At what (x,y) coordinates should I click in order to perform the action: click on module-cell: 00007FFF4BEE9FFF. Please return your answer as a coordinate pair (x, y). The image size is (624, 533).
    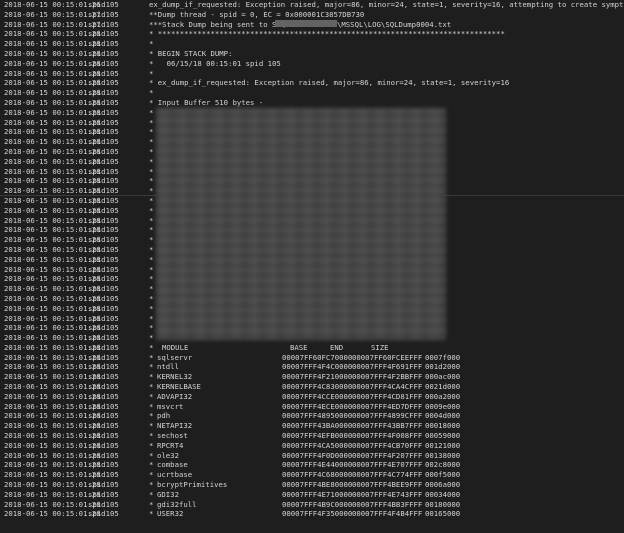
    Looking at the image, I should click on (387, 485).